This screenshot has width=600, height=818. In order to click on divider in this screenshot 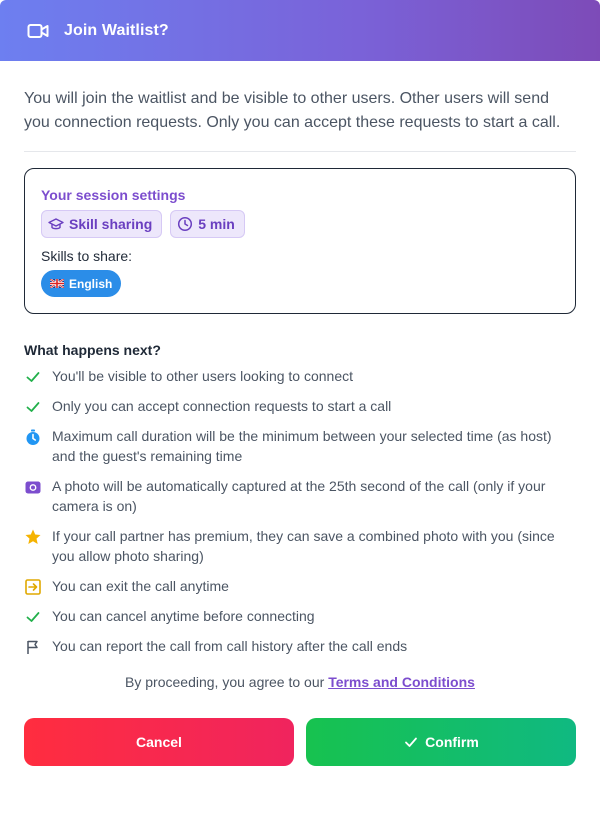, I will do `click(300, 151)`.